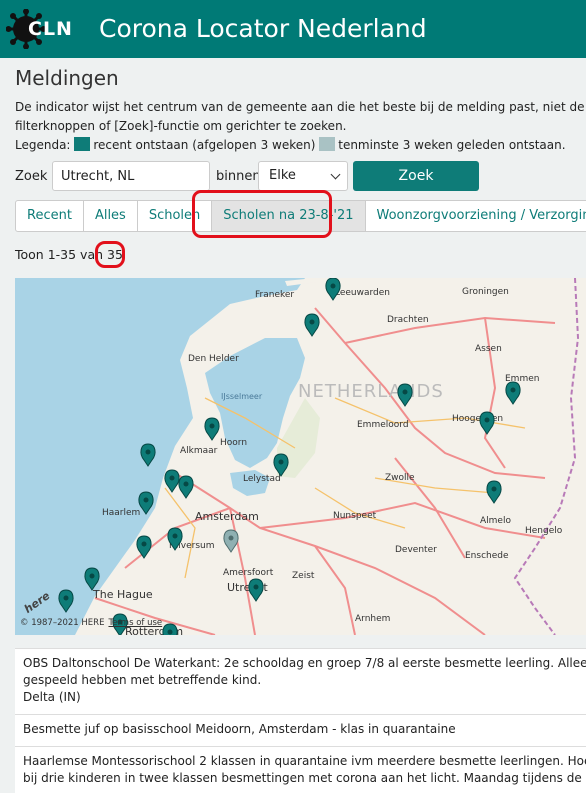  What do you see at coordinates (546, 456) in the screenshot?
I see `border` at bounding box center [546, 456].